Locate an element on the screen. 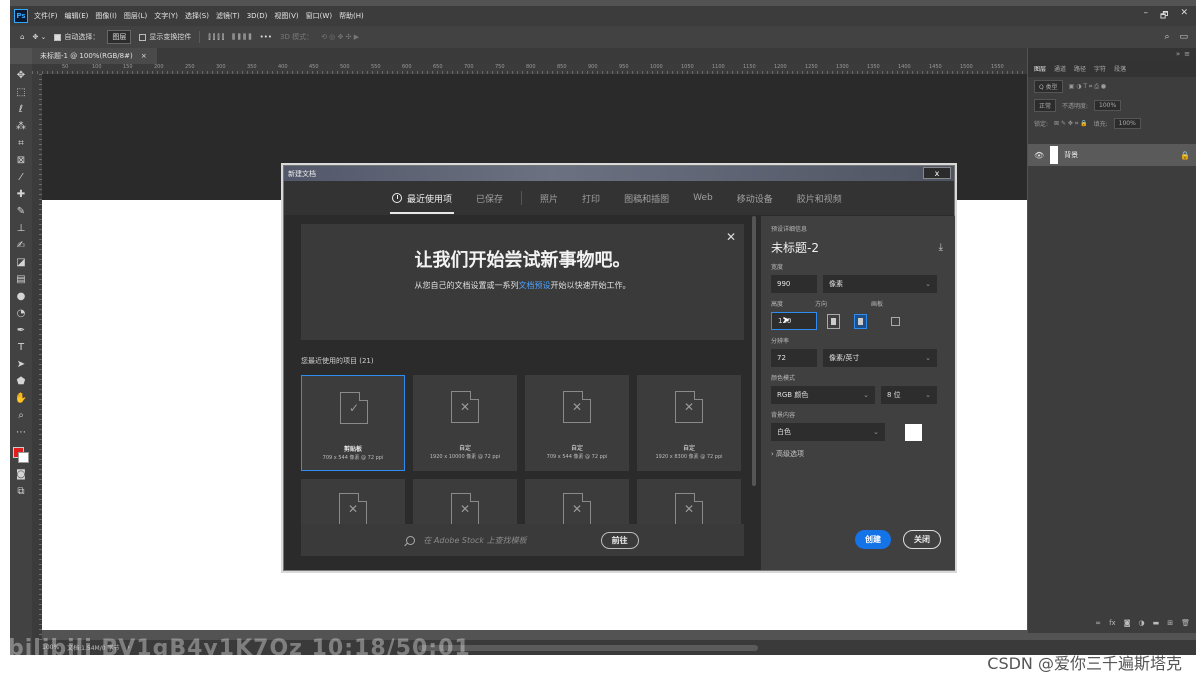 The width and height of the screenshot is (1196, 680). dialog-close-button: x is located at coordinates (937, 173).